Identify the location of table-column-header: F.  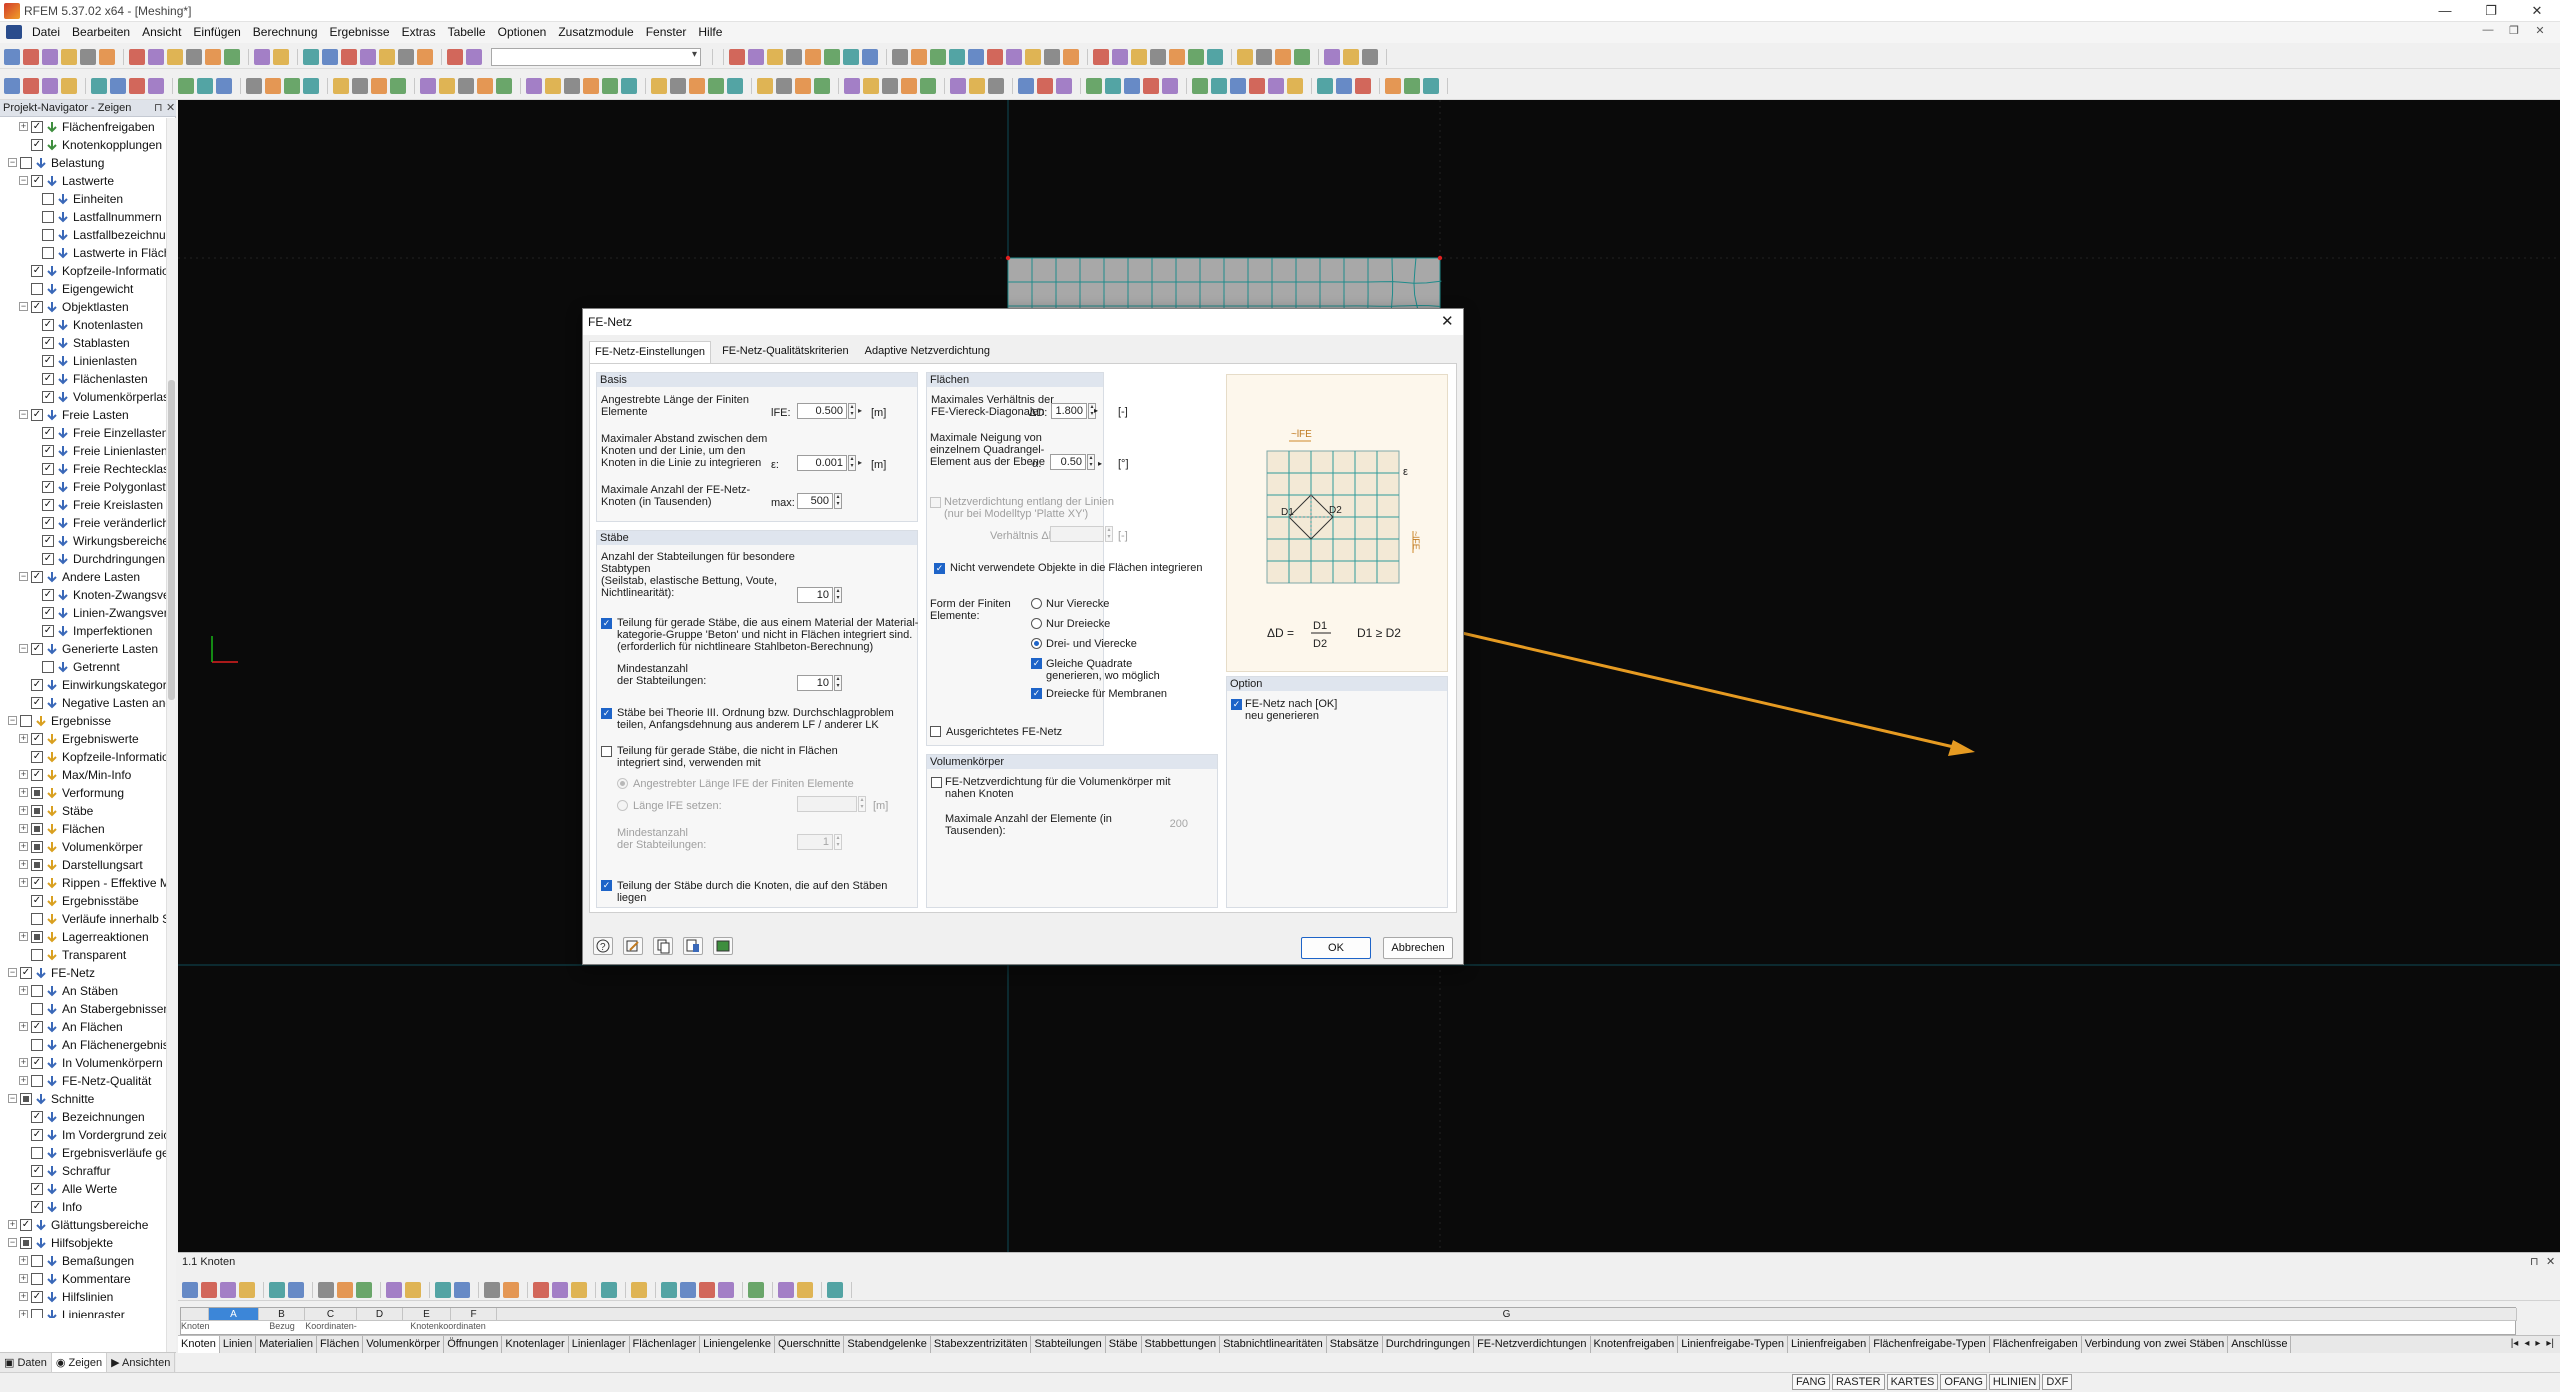
(474, 1314).